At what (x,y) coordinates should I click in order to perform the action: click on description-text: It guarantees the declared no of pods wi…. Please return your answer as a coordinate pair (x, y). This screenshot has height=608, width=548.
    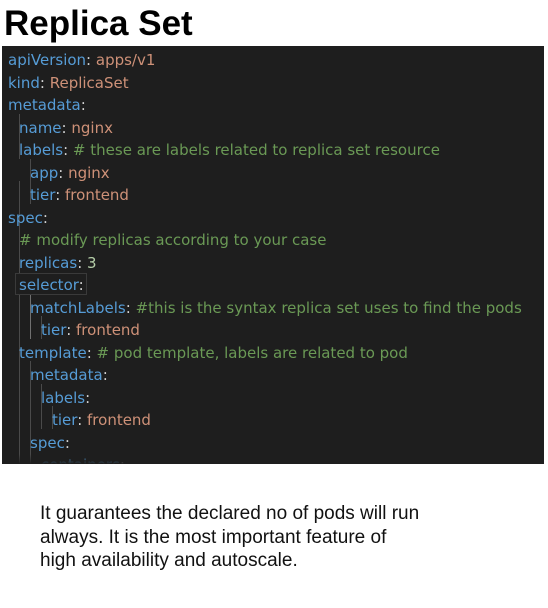
    Looking at the image, I should click on (230, 537).